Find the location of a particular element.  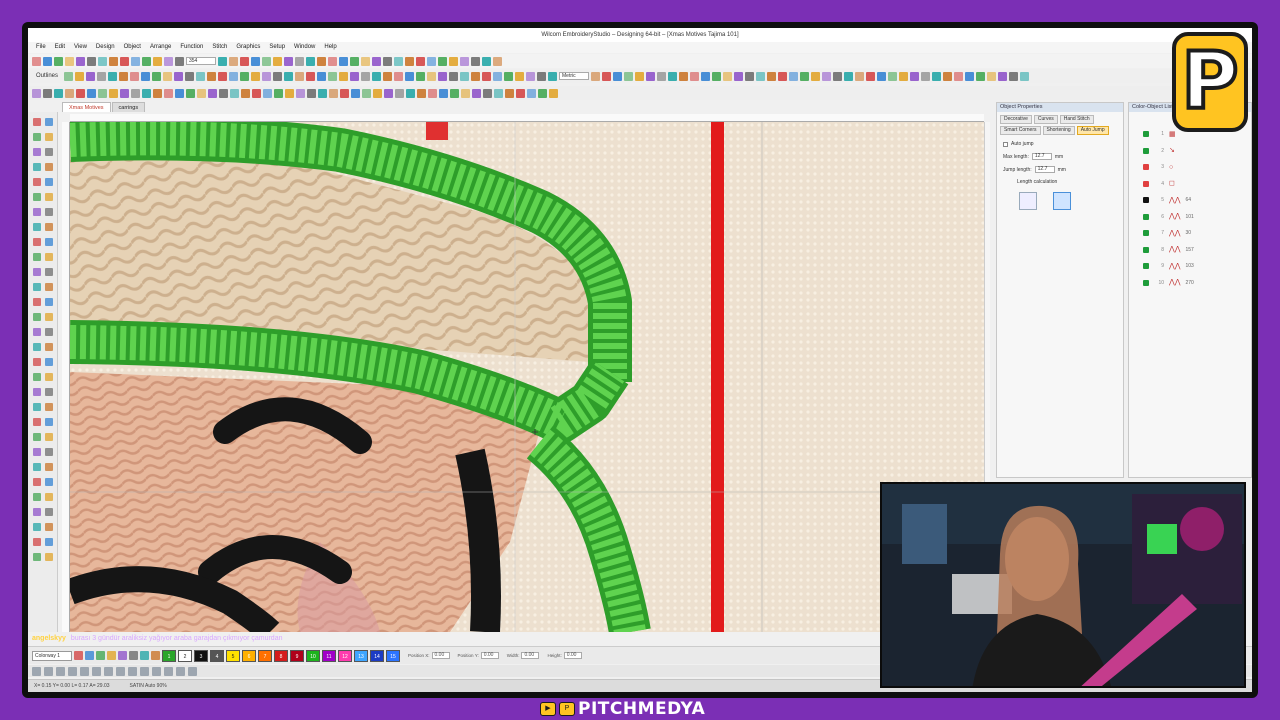

tb1-tool-3-icon is located at coordinates (58, 61).